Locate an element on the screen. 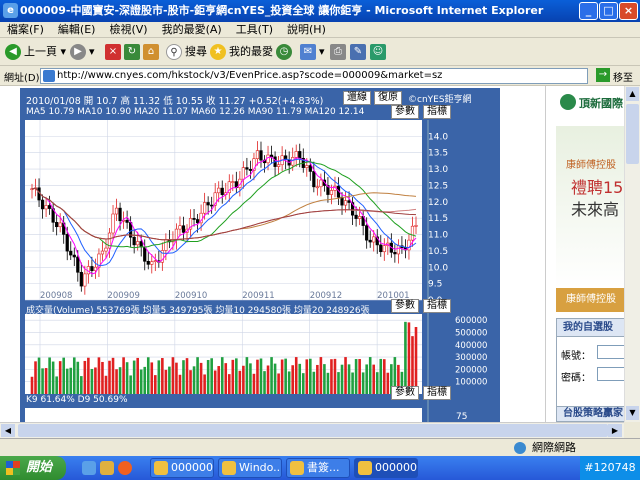 This screenshot has width=640, height=480. restore-button: 復原 is located at coordinates (388, 98).